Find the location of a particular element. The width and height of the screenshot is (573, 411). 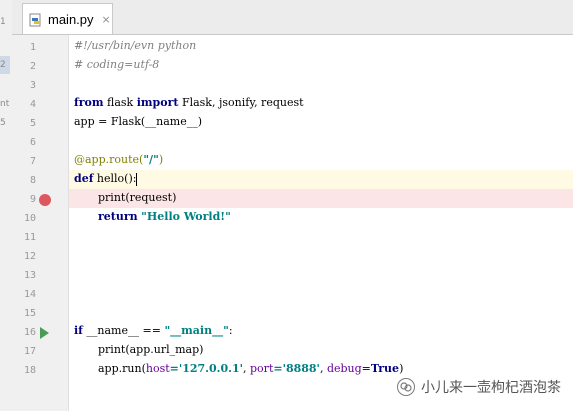

line-number: 16 is located at coordinates (29, 332).